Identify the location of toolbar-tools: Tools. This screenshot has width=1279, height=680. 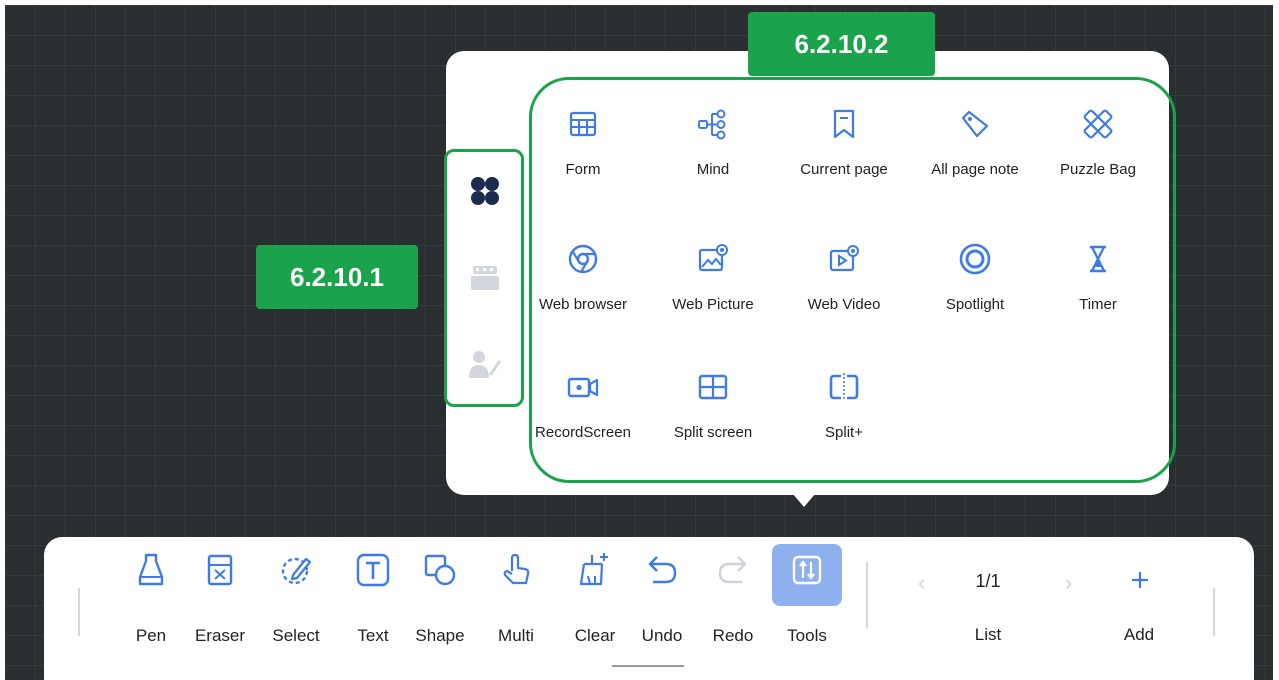
(807, 595).